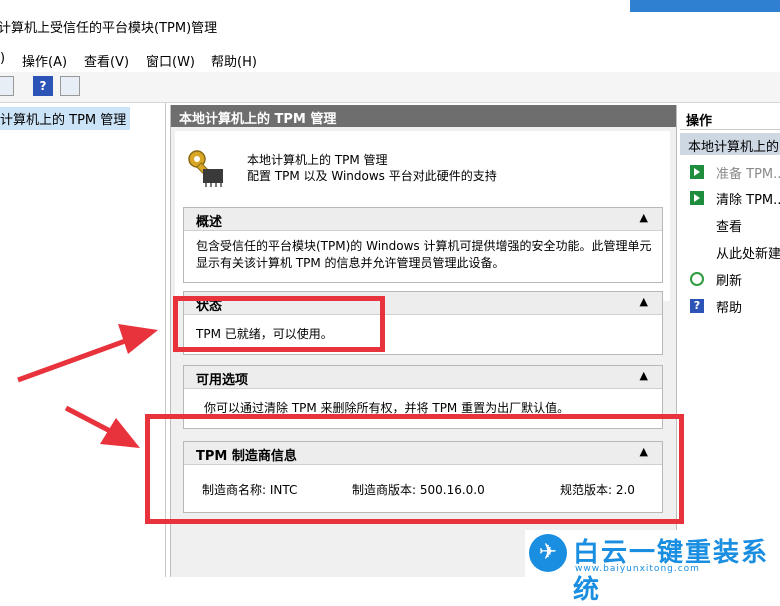  Describe the element at coordinates (87, 353) in the screenshot. I see `arrow-to-status` at that location.